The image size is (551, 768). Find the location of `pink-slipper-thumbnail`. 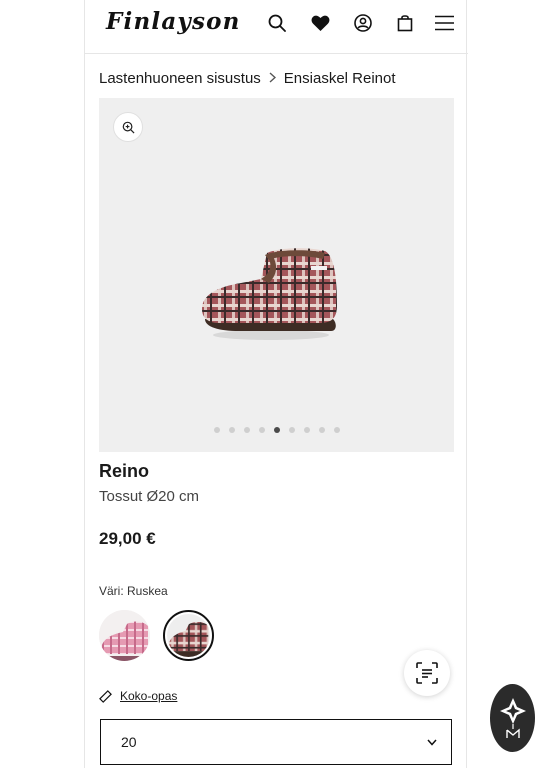

pink-slipper-thumbnail is located at coordinates (124, 635).